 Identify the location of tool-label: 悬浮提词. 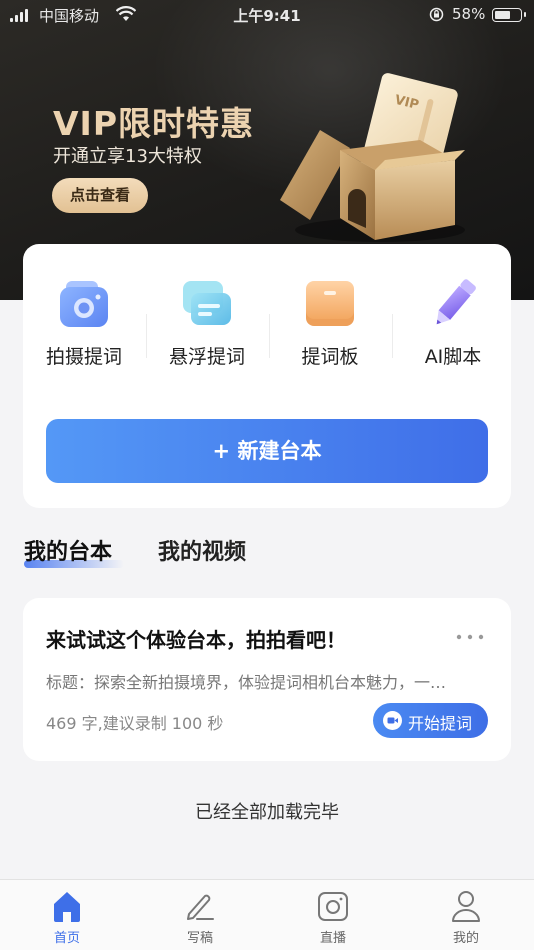
(206, 357).